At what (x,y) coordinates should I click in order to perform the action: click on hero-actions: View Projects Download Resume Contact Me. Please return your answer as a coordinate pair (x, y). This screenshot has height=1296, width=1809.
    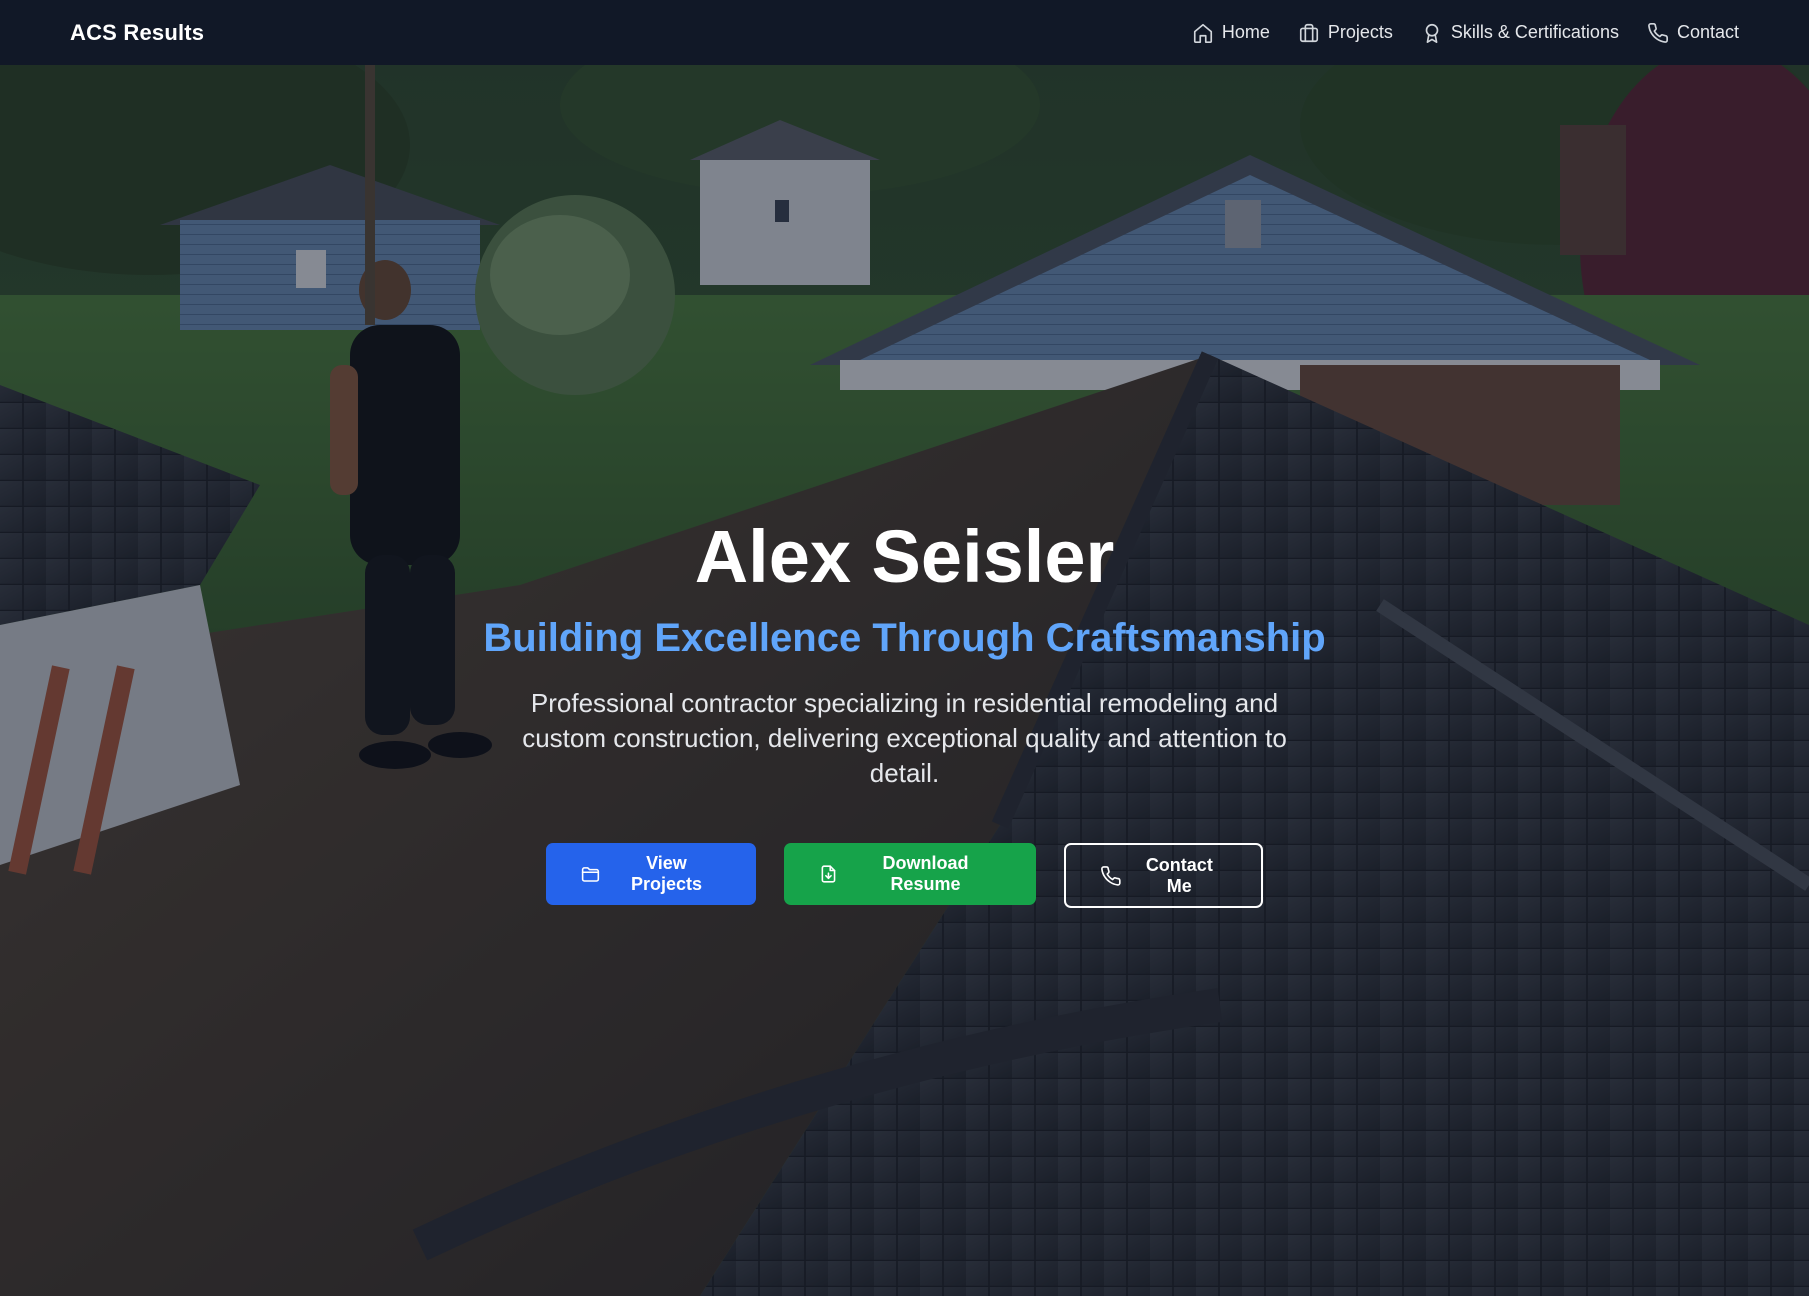
    Looking at the image, I should click on (904, 876).